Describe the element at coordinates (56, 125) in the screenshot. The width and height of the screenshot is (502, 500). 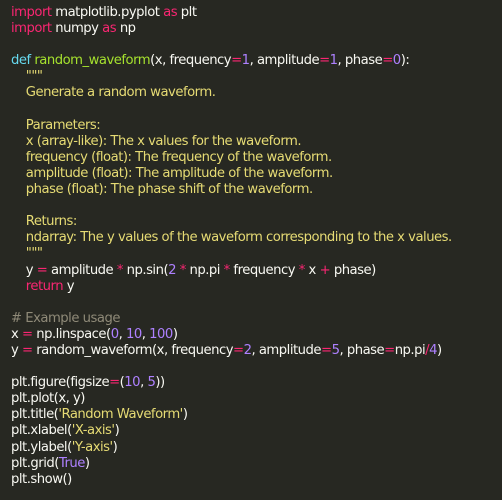
I see `code-token: Parameters:` at that location.